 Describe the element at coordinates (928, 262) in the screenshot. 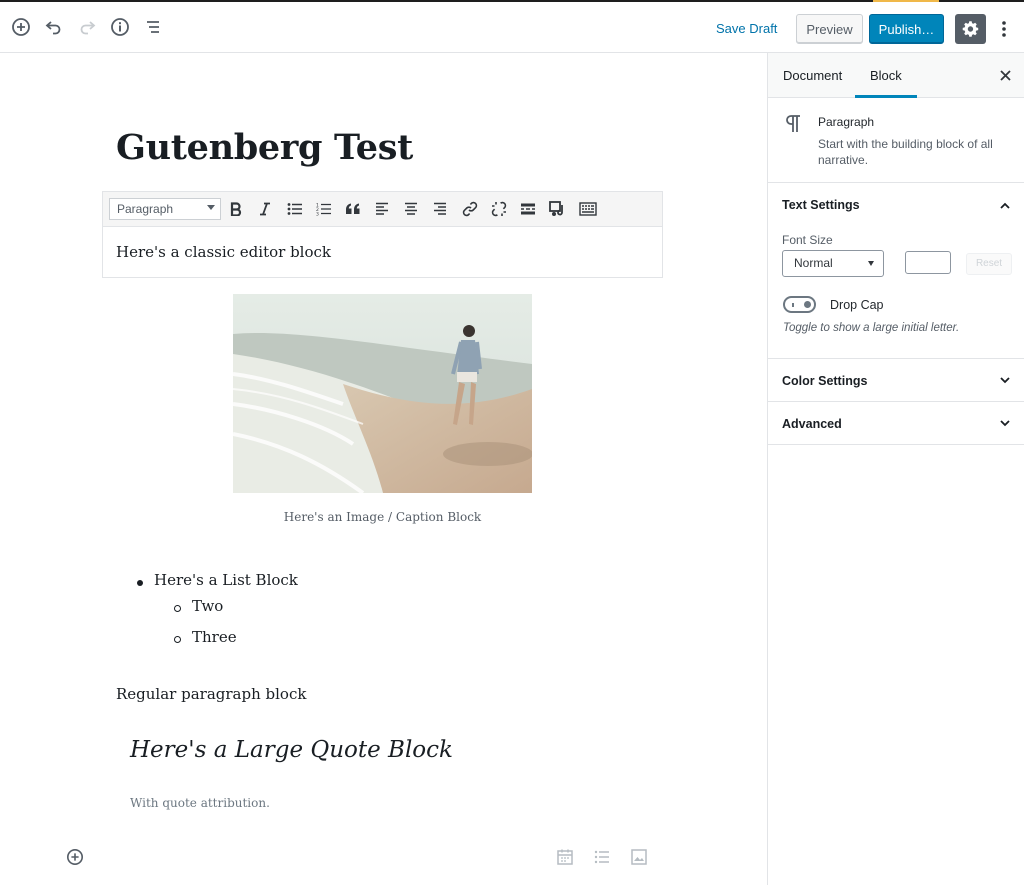

I see `custom-font-size-input` at that location.